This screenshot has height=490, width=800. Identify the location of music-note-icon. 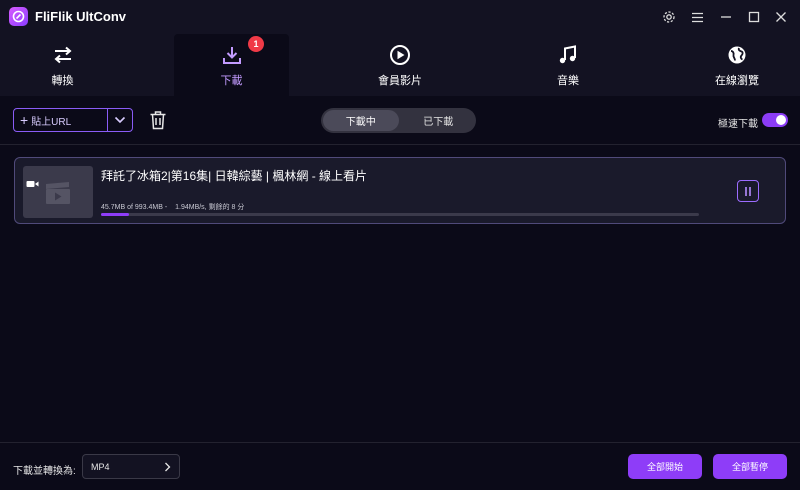
(568, 55).